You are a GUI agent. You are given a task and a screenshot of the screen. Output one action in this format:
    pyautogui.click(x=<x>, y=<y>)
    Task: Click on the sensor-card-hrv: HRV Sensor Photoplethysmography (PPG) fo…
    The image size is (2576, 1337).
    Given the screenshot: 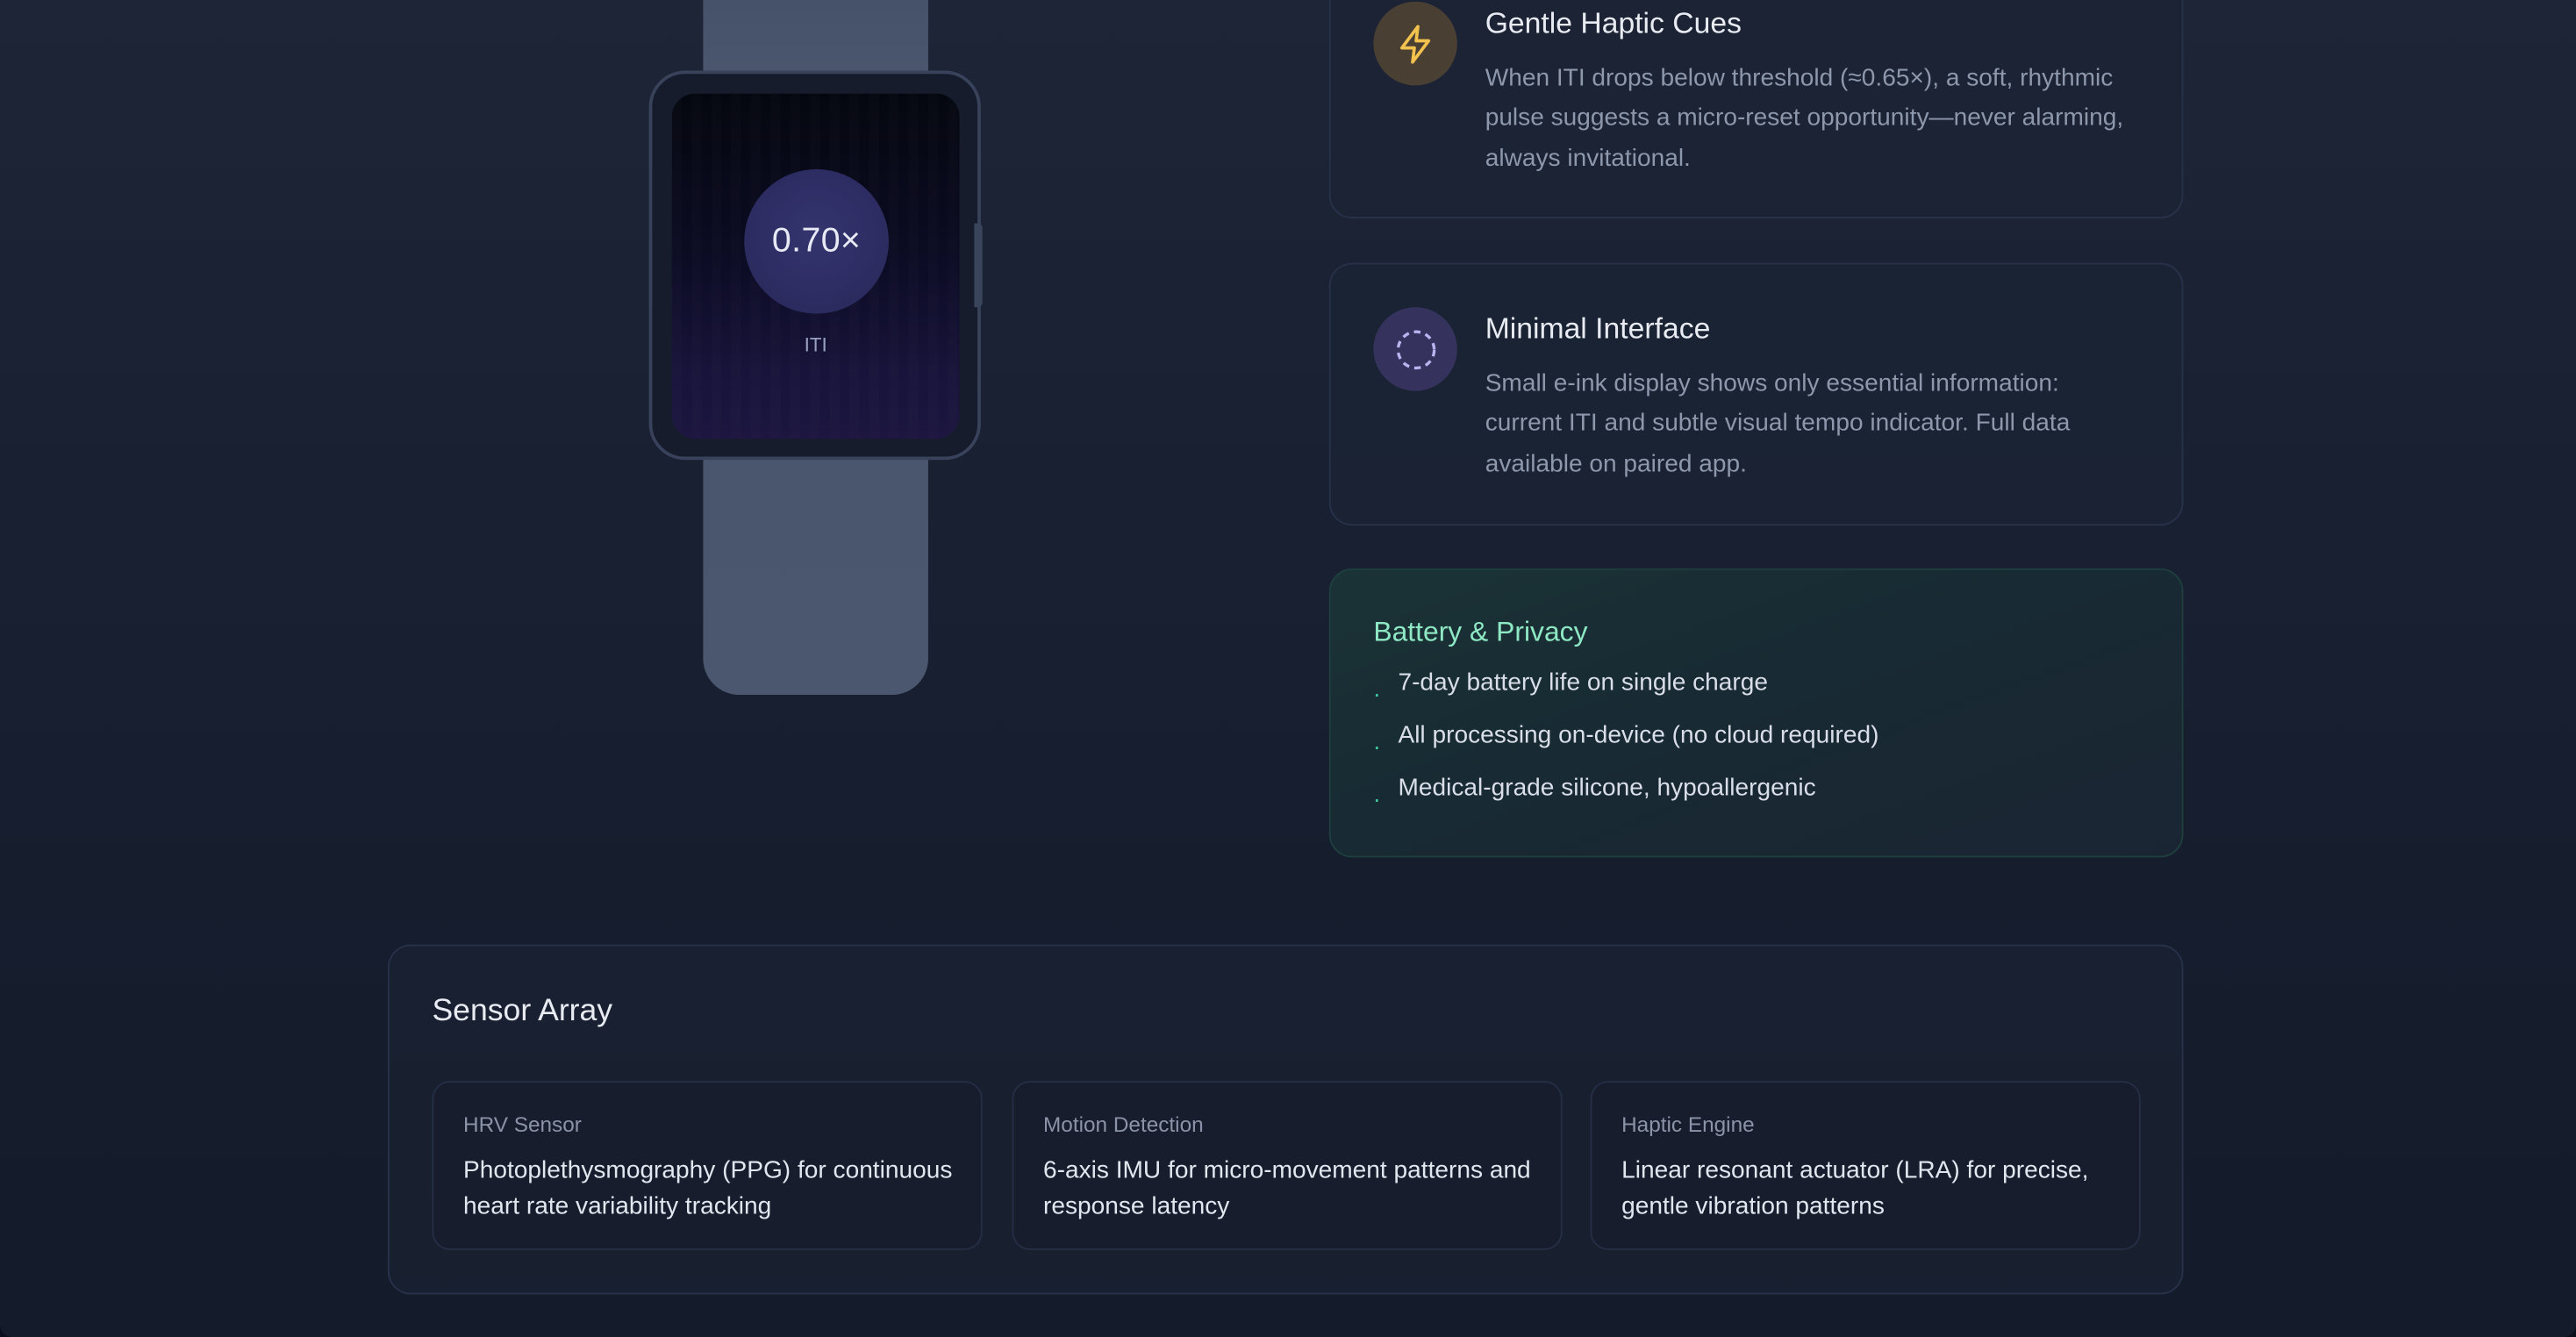 What is the action you would take?
    pyautogui.click(x=707, y=1165)
    